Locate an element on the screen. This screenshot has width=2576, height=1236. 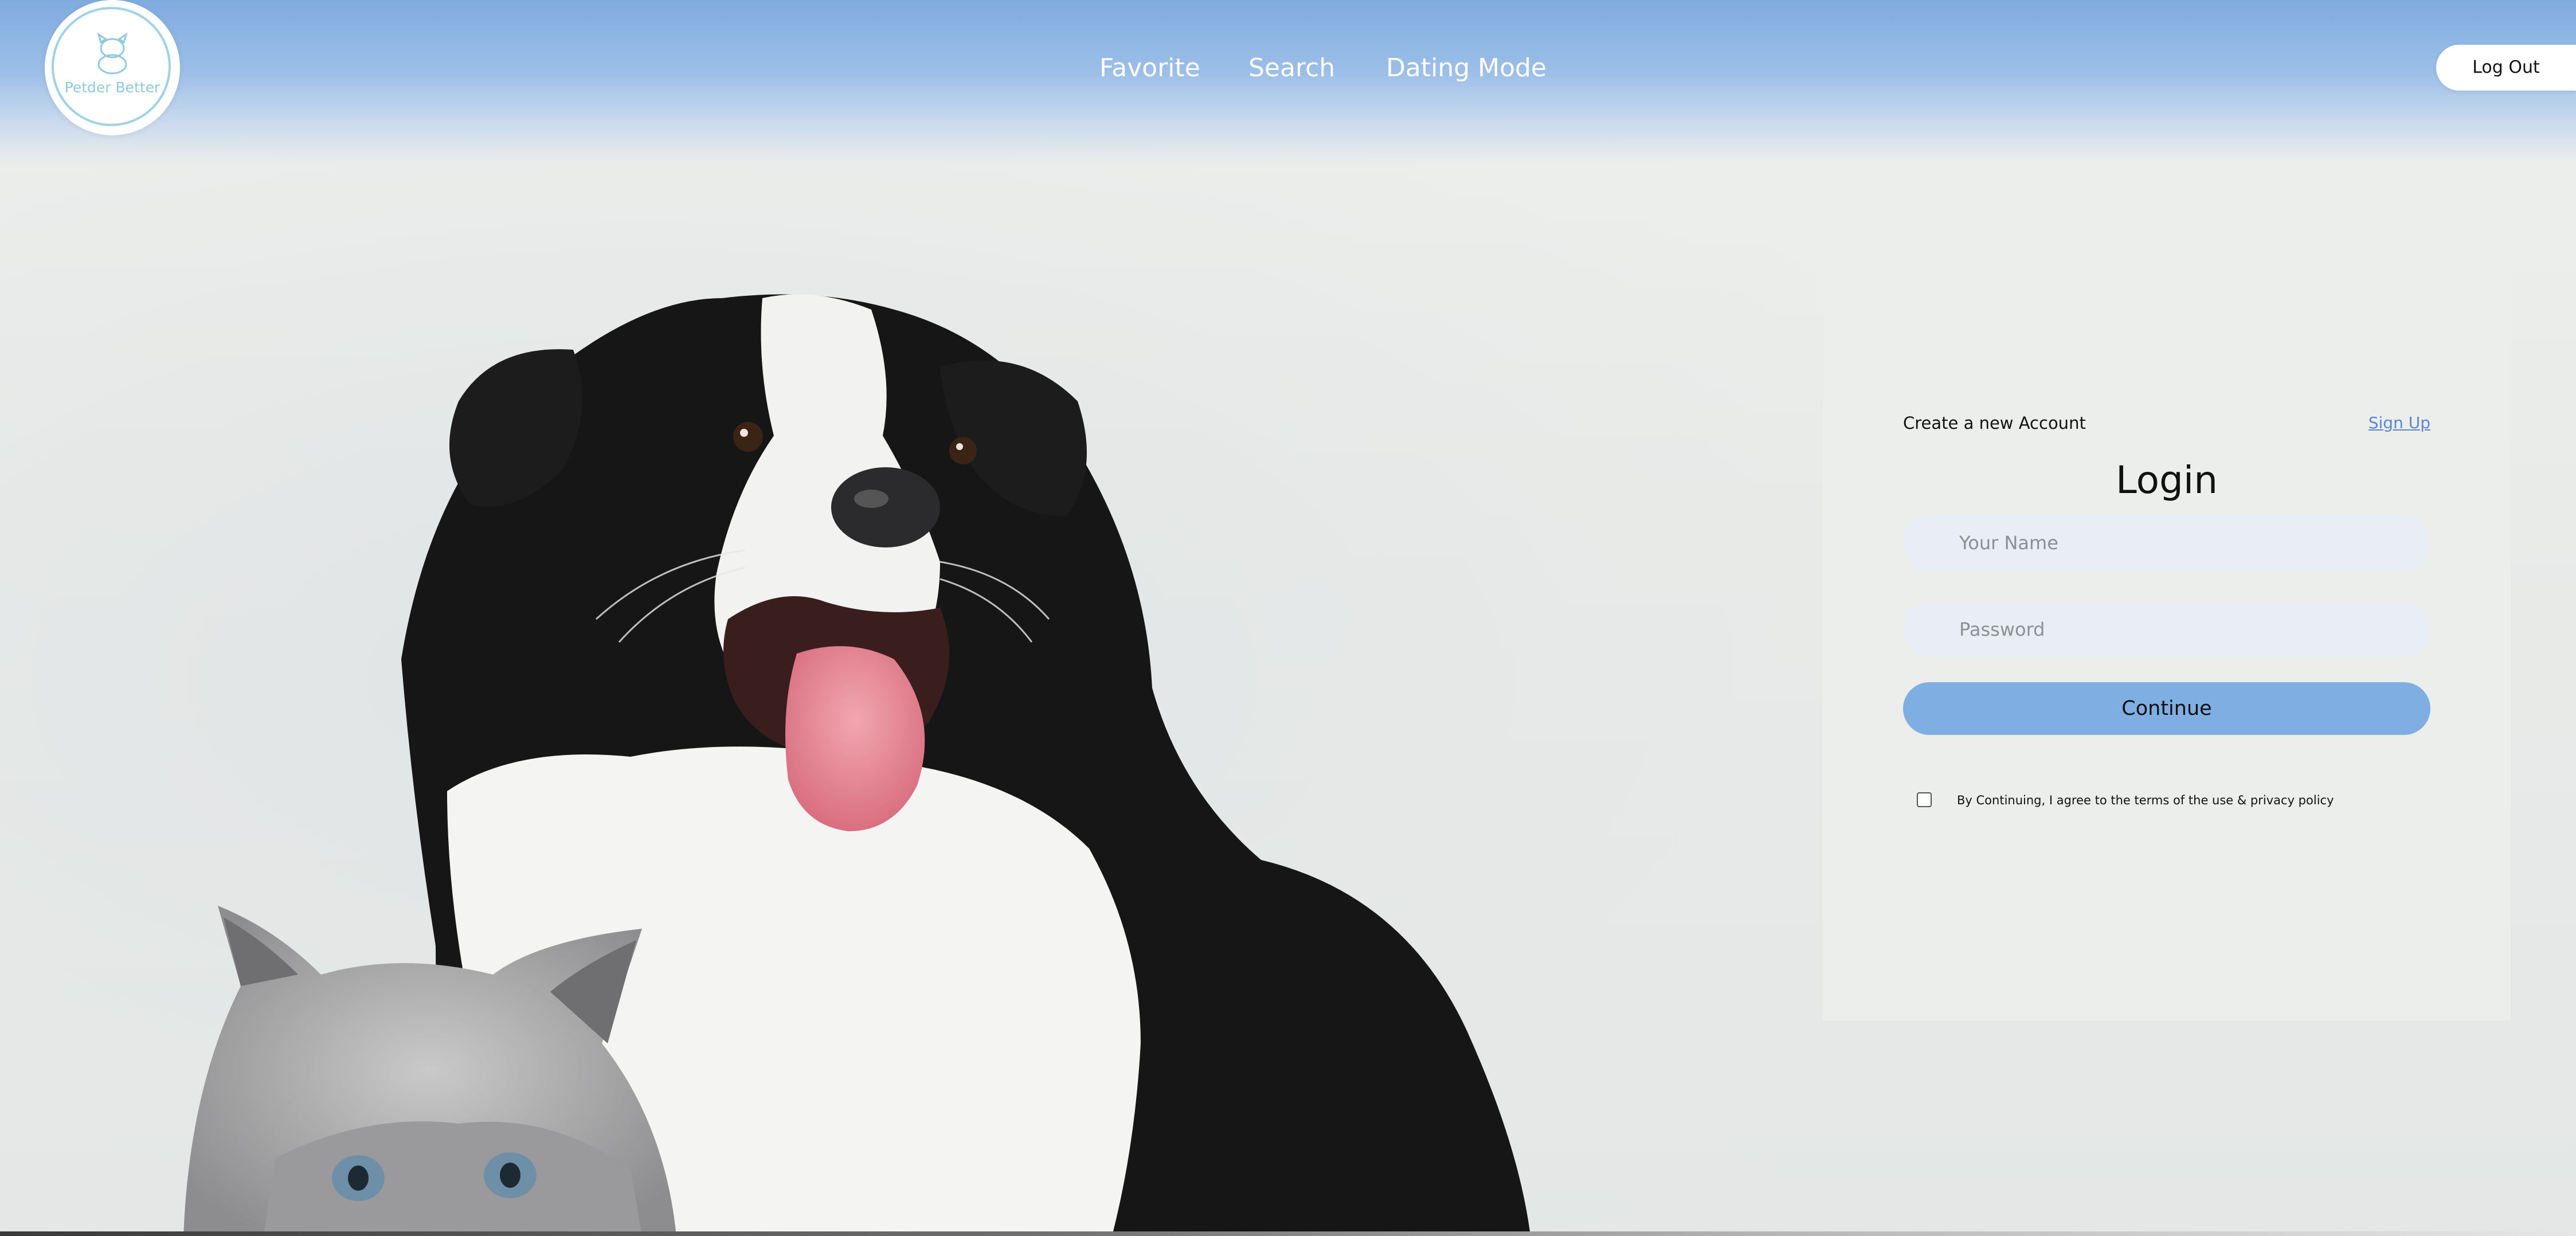
nav-dating-mode: Dating Mode is located at coordinates (1466, 68).